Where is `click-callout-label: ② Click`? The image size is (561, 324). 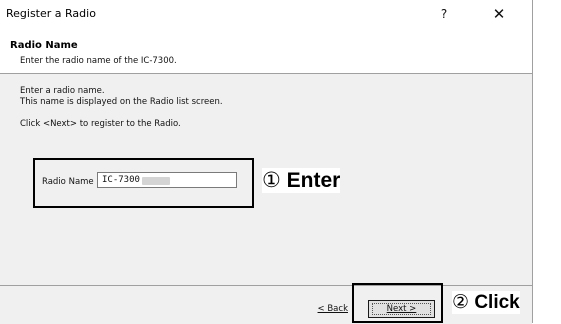 click-callout-label: ② Click is located at coordinates (486, 302).